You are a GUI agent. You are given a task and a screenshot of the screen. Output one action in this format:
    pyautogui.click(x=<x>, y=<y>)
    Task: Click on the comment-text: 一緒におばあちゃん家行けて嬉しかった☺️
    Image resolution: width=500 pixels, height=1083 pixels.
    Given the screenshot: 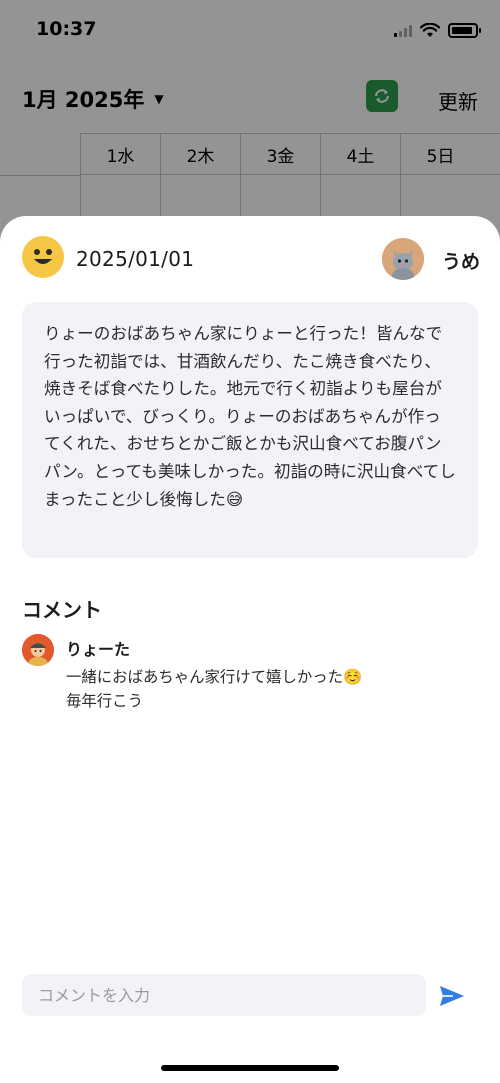 What is the action you would take?
    pyautogui.click(x=214, y=677)
    